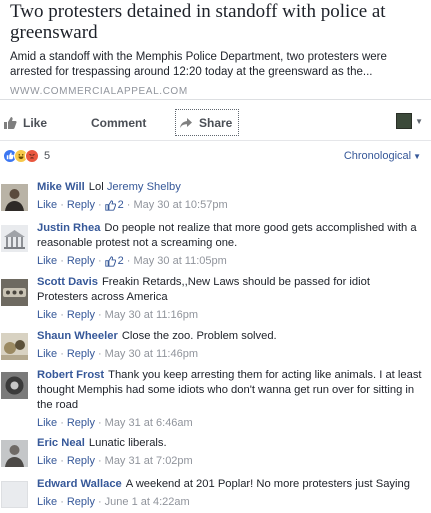 The height and width of the screenshot is (513, 431). I want to click on reaction-summary: 5 Chronological ▼, so click(215, 157).